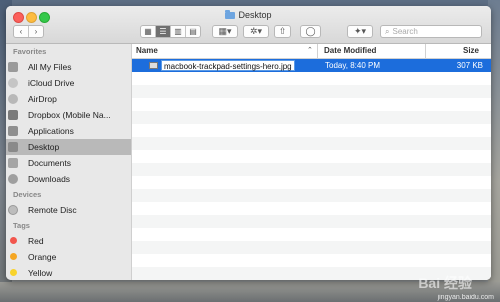 The height and width of the screenshot is (302, 500). What do you see at coordinates (13, 240) in the screenshot?
I see `red-tag-dot-icon` at bounding box center [13, 240].